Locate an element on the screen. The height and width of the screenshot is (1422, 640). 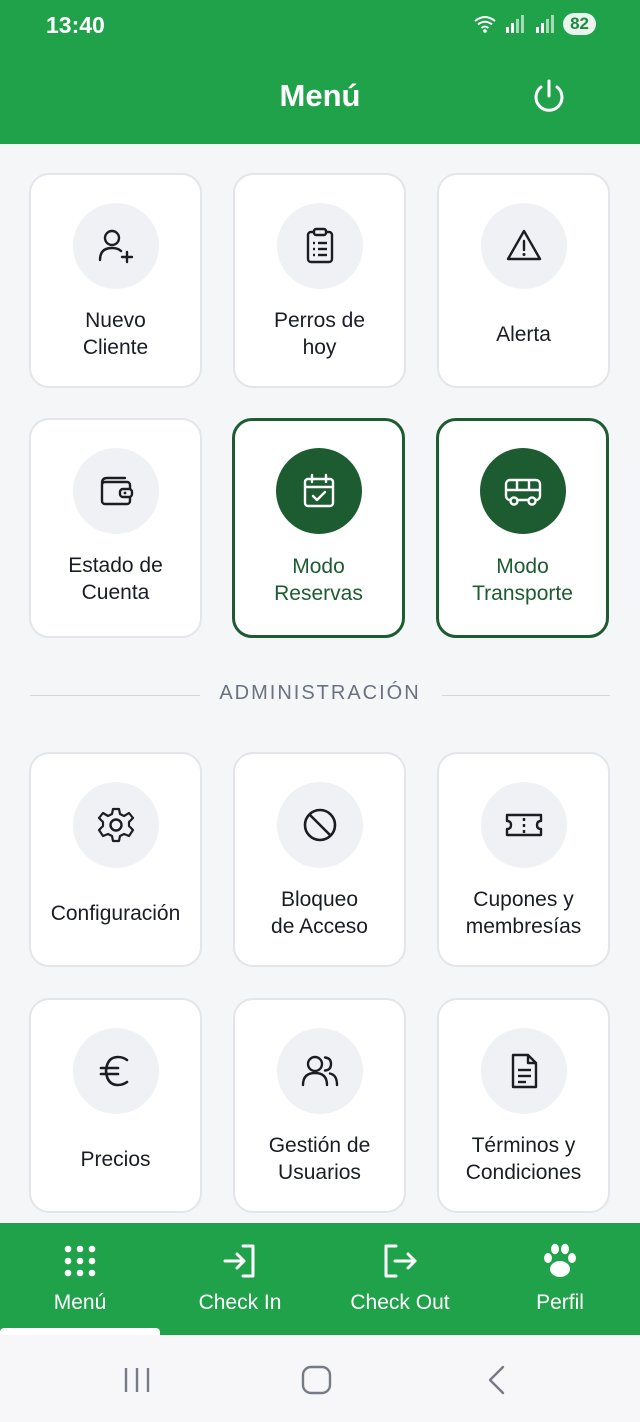
card-label: Gestión de Usuarios is located at coordinates (319, 1159).